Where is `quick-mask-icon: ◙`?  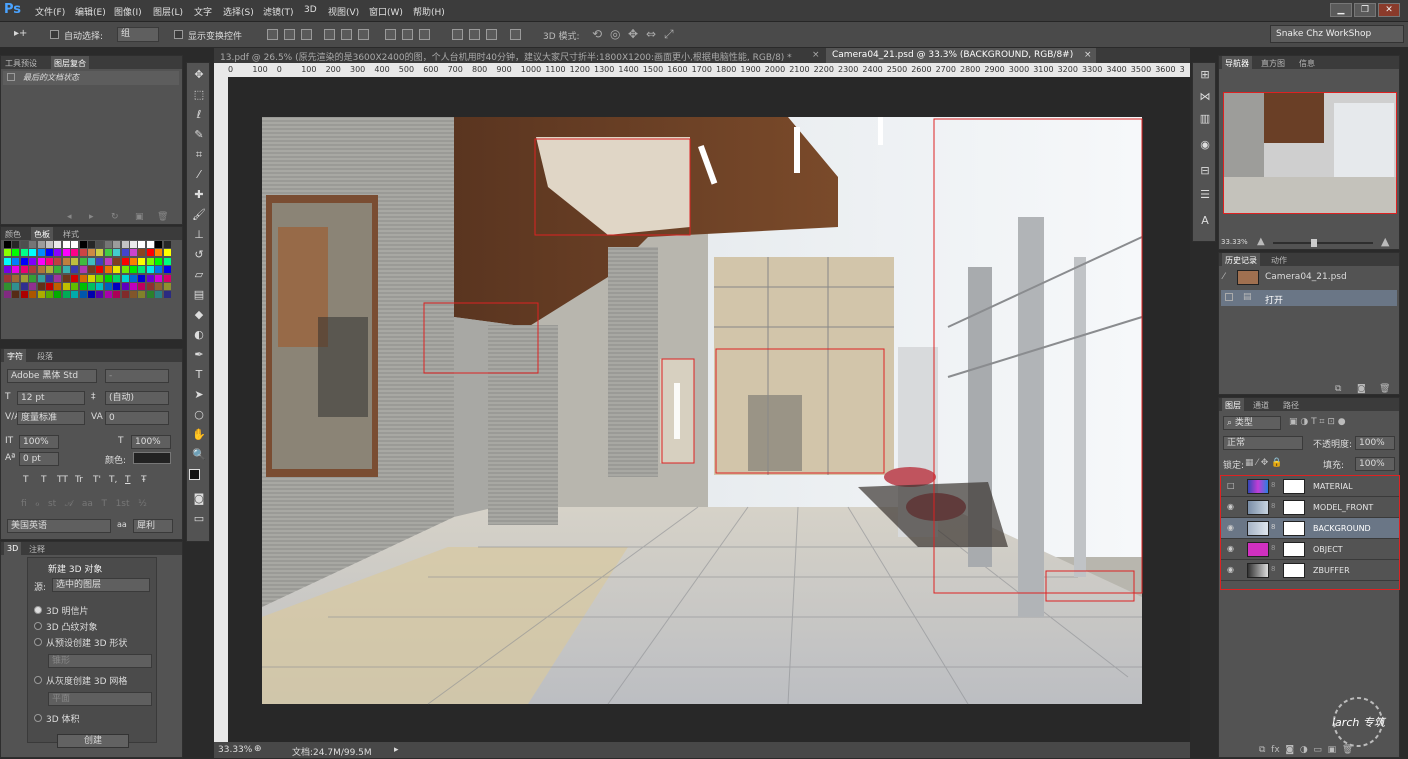 quick-mask-icon: ◙ is located at coordinates (199, 499).